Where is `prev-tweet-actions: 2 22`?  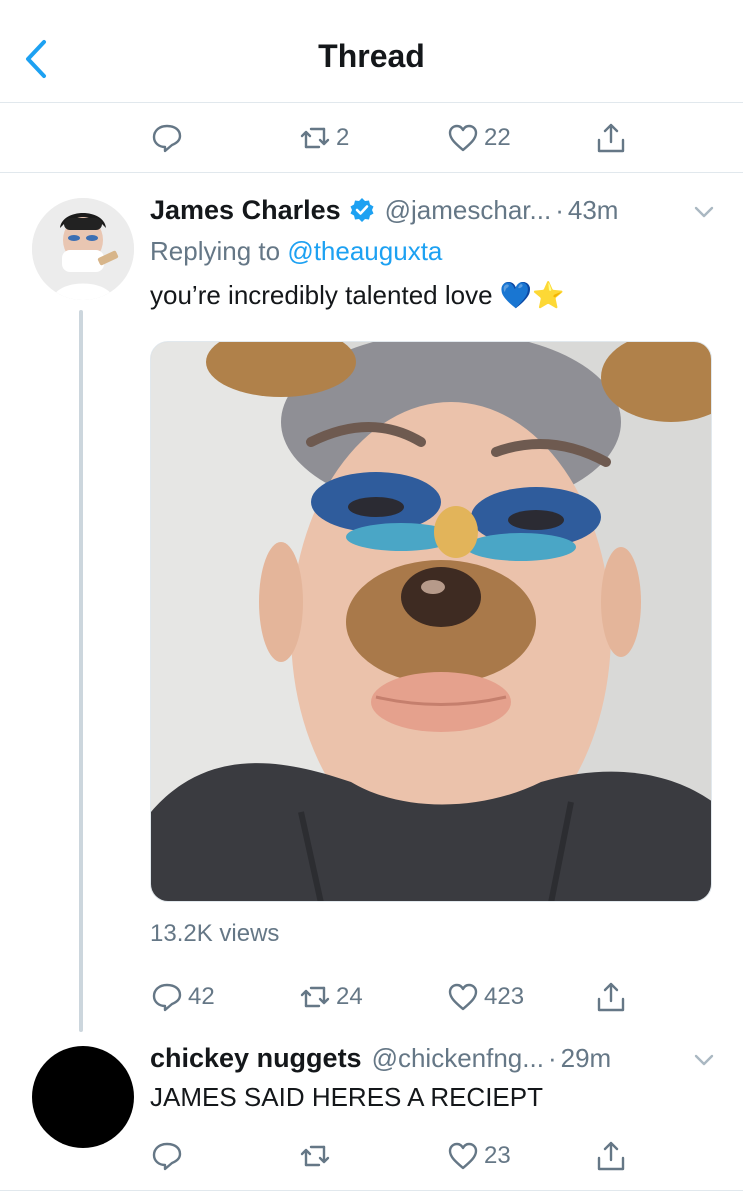
prev-tweet-actions: 2 22 is located at coordinates (371, 138).